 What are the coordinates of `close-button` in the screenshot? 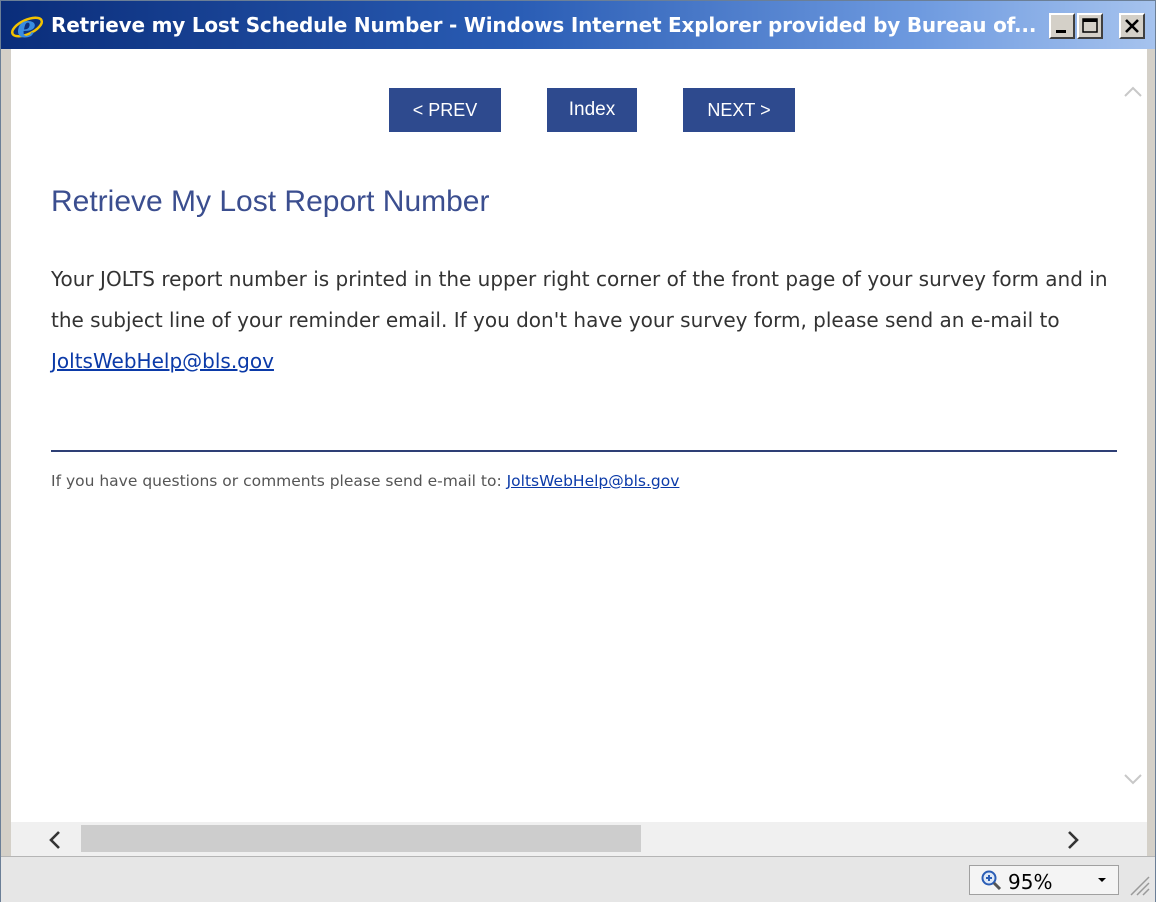 It's located at (1132, 26).